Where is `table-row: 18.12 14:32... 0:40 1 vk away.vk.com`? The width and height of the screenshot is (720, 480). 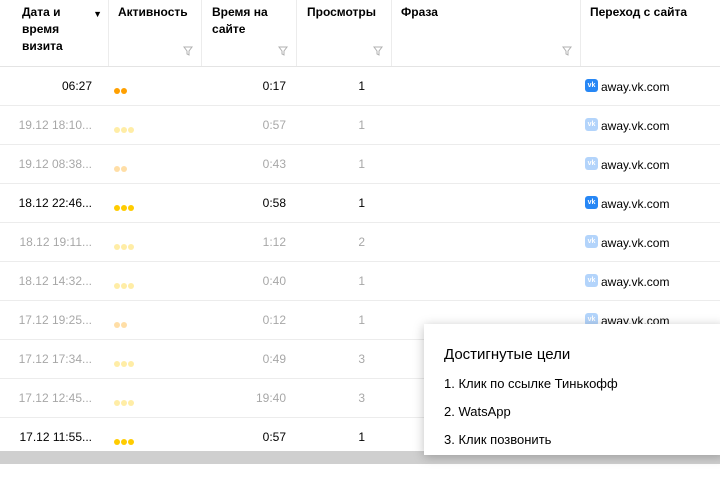
table-row: 18.12 14:32... 0:40 1 vk away.vk.com is located at coordinates (360, 281).